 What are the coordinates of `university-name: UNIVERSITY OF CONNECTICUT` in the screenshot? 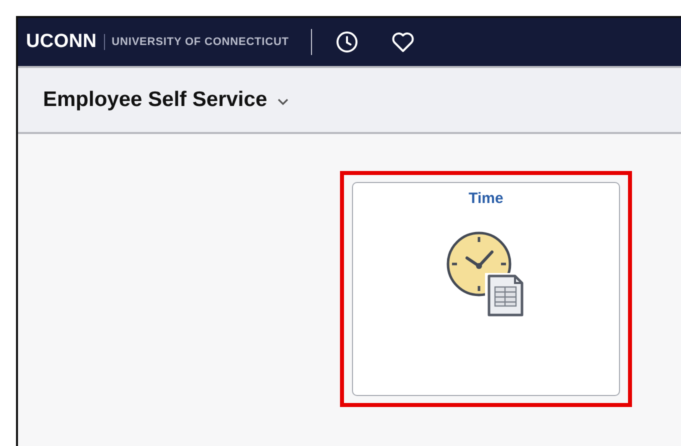 It's located at (200, 42).